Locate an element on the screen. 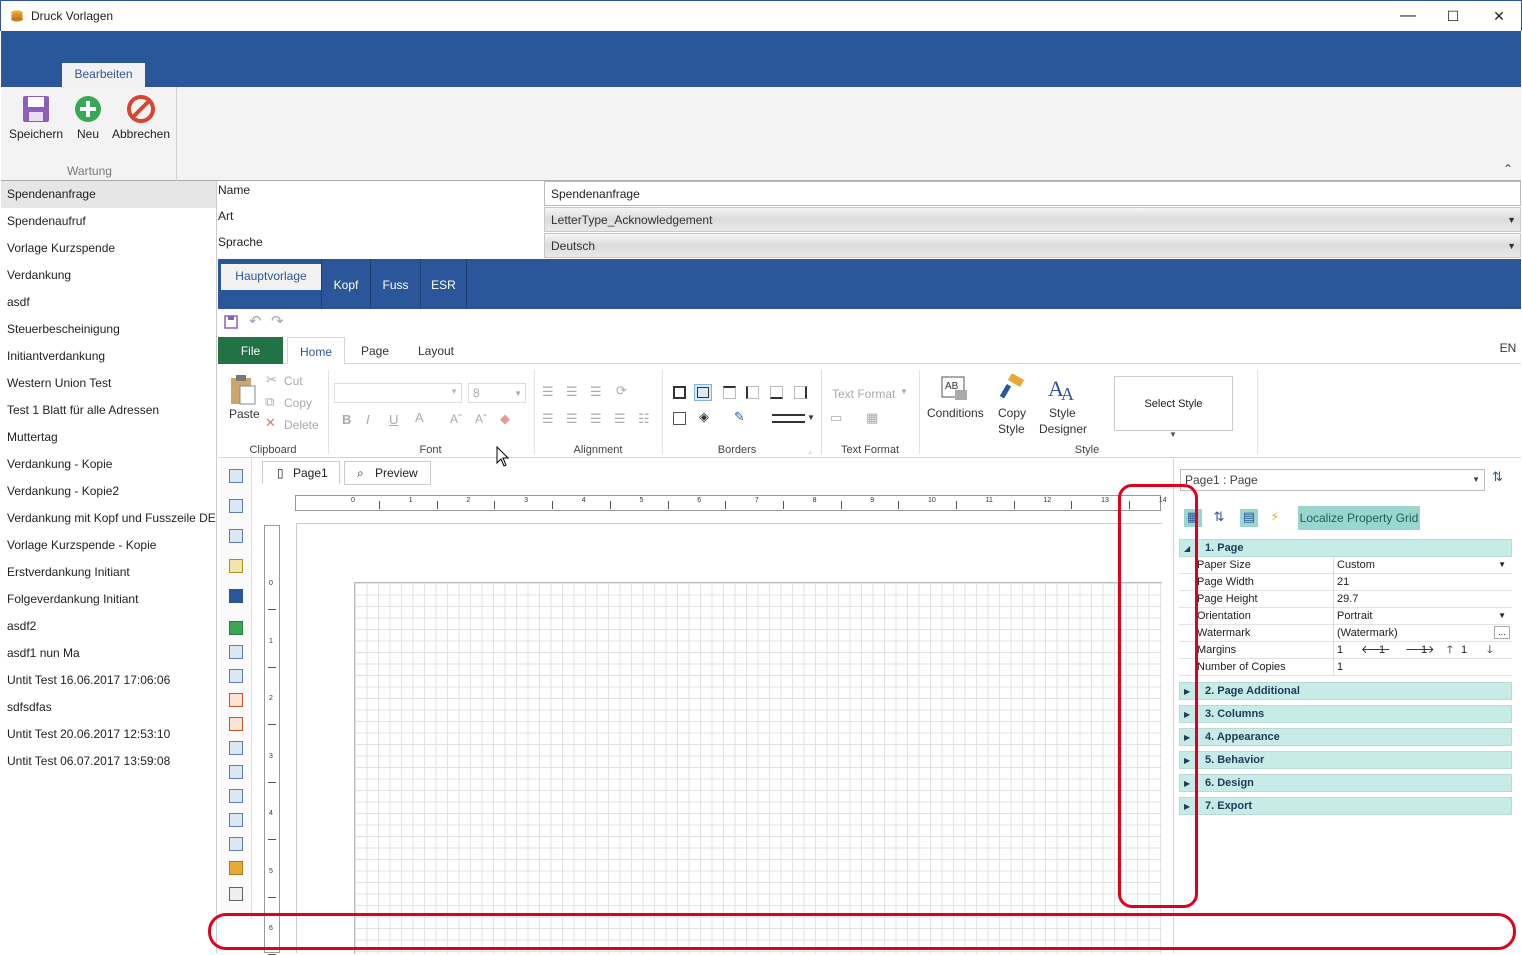 The height and width of the screenshot is (955, 1522). image-icon is located at coordinates (236, 844).